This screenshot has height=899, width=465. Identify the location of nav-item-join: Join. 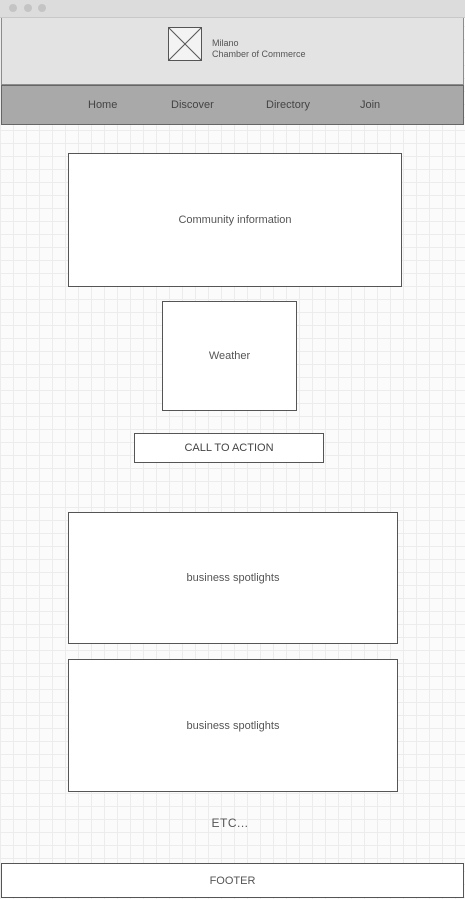
(370, 105).